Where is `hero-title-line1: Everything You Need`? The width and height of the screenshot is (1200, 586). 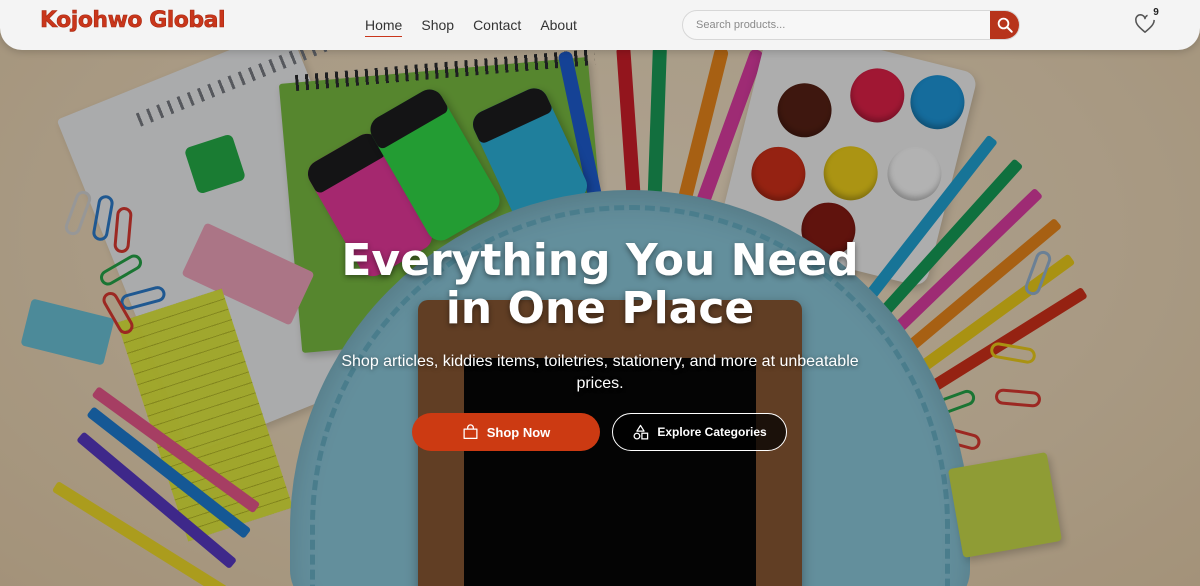 hero-title-line1: Everything You Need is located at coordinates (600, 260).